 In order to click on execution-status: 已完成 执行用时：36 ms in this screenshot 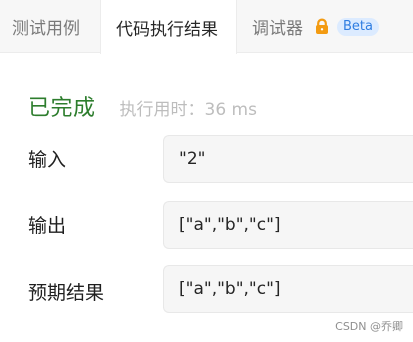, I will do `click(142, 105)`.